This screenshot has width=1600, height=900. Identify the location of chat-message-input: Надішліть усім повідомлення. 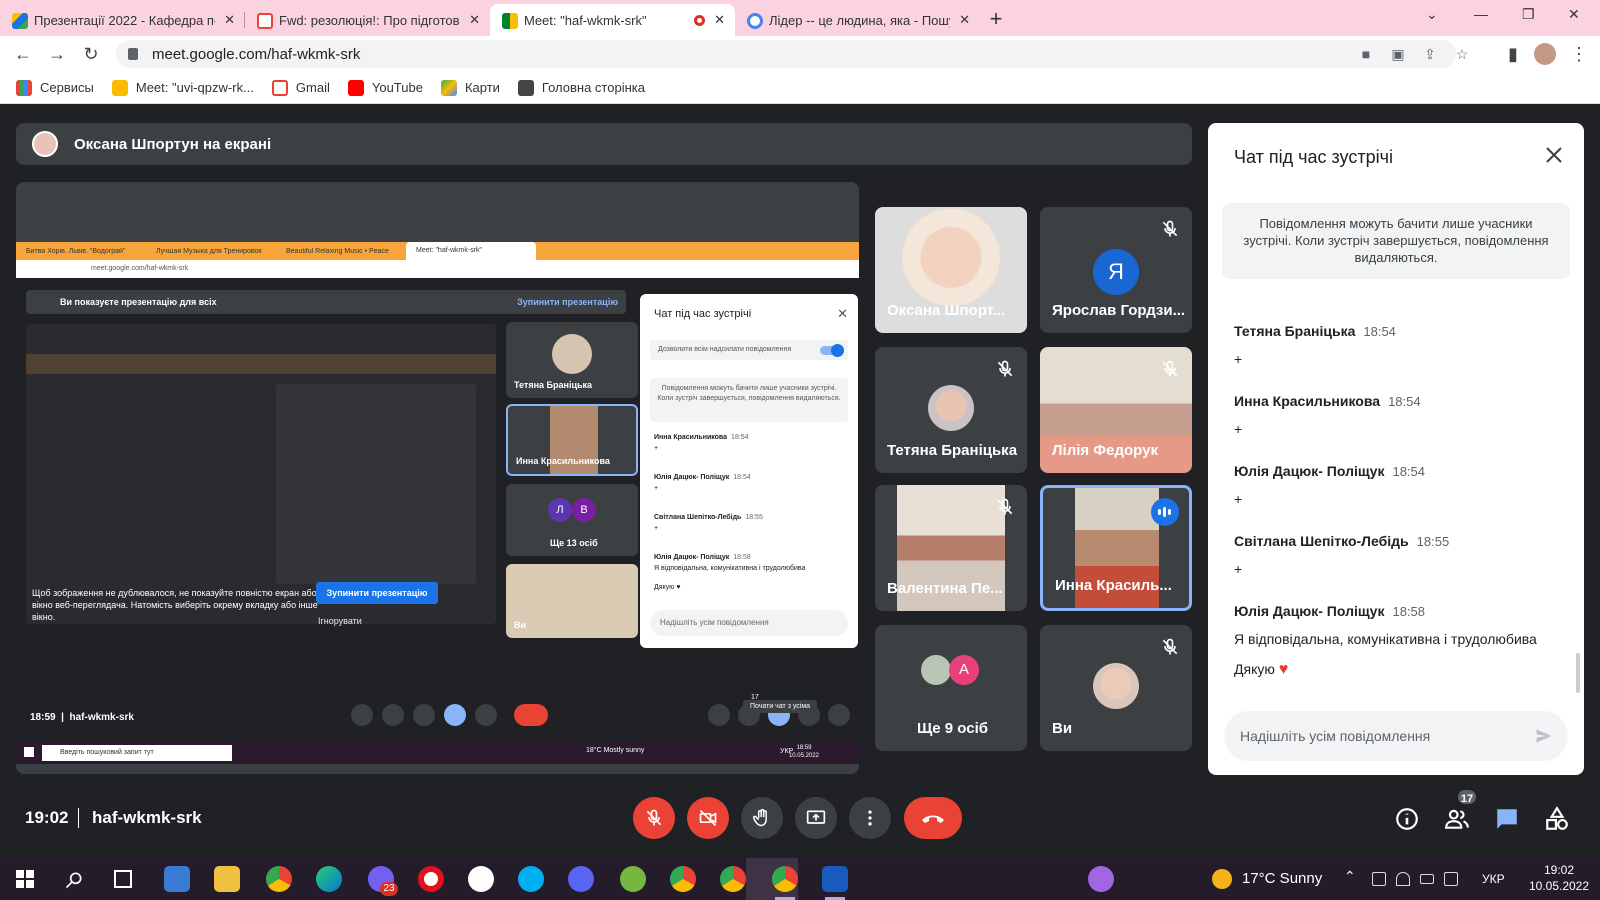
(1396, 736).